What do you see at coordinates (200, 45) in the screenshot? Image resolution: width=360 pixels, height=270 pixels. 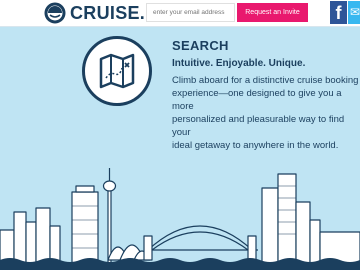 I see `section-title: SEARCH` at bounding box center [200, 45].